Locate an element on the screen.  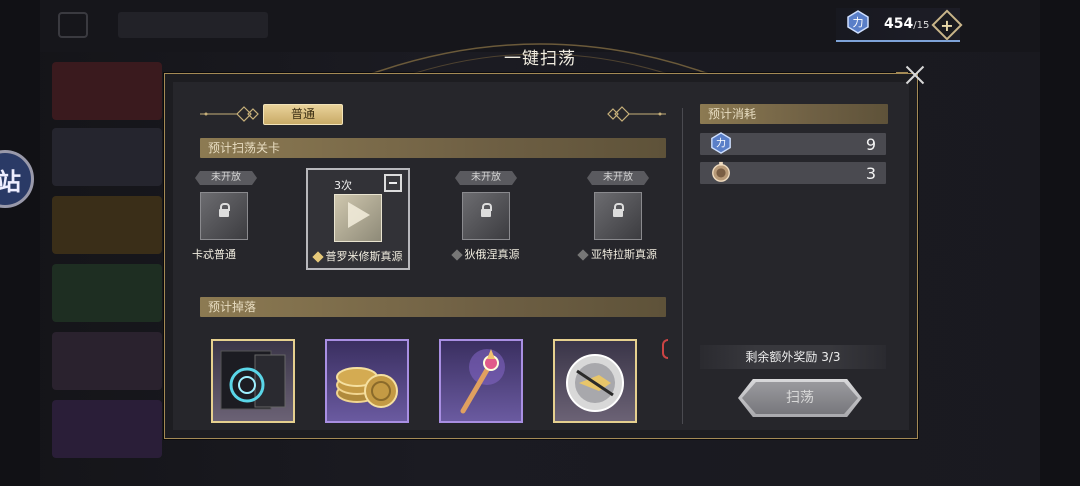
background-title is located at coordinates (193, 25).